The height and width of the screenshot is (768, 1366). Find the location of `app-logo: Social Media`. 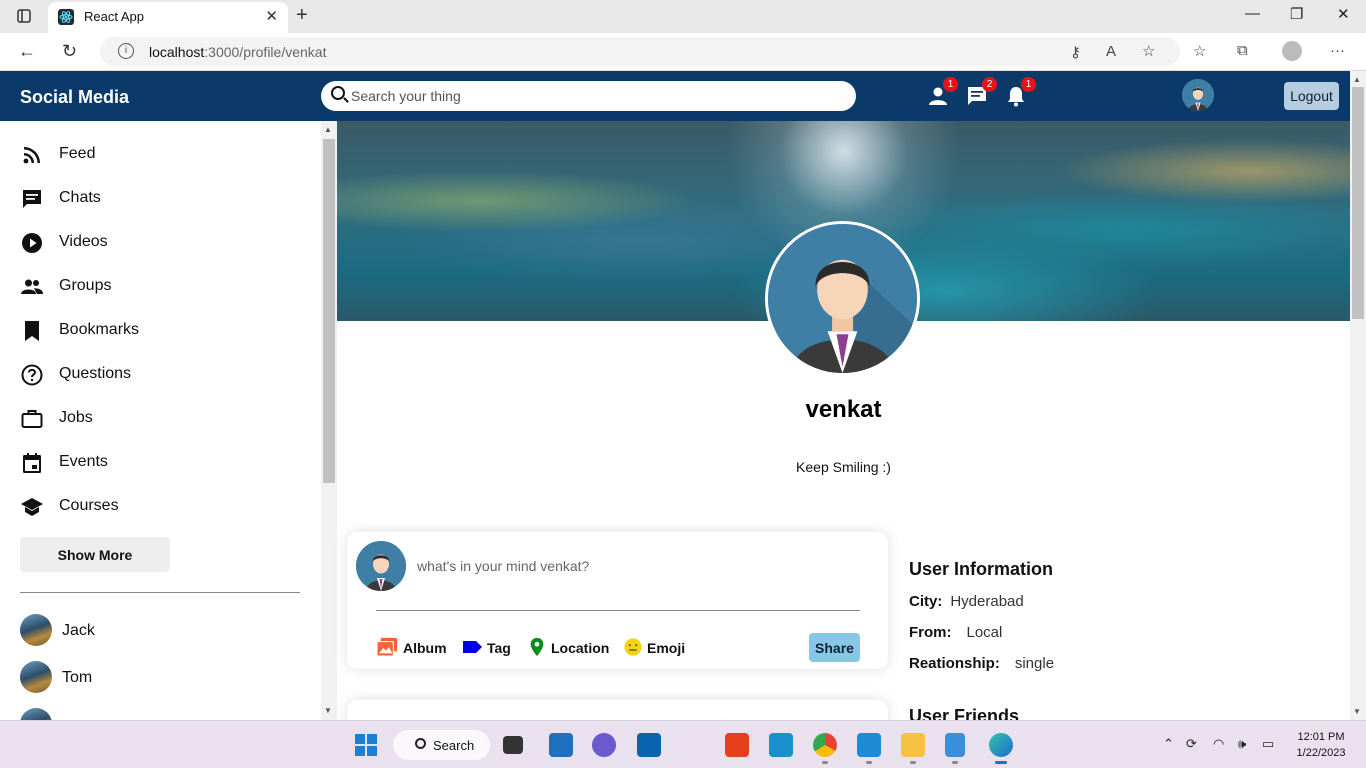

app-logo: Social Media is located at coordinates (74, 97).